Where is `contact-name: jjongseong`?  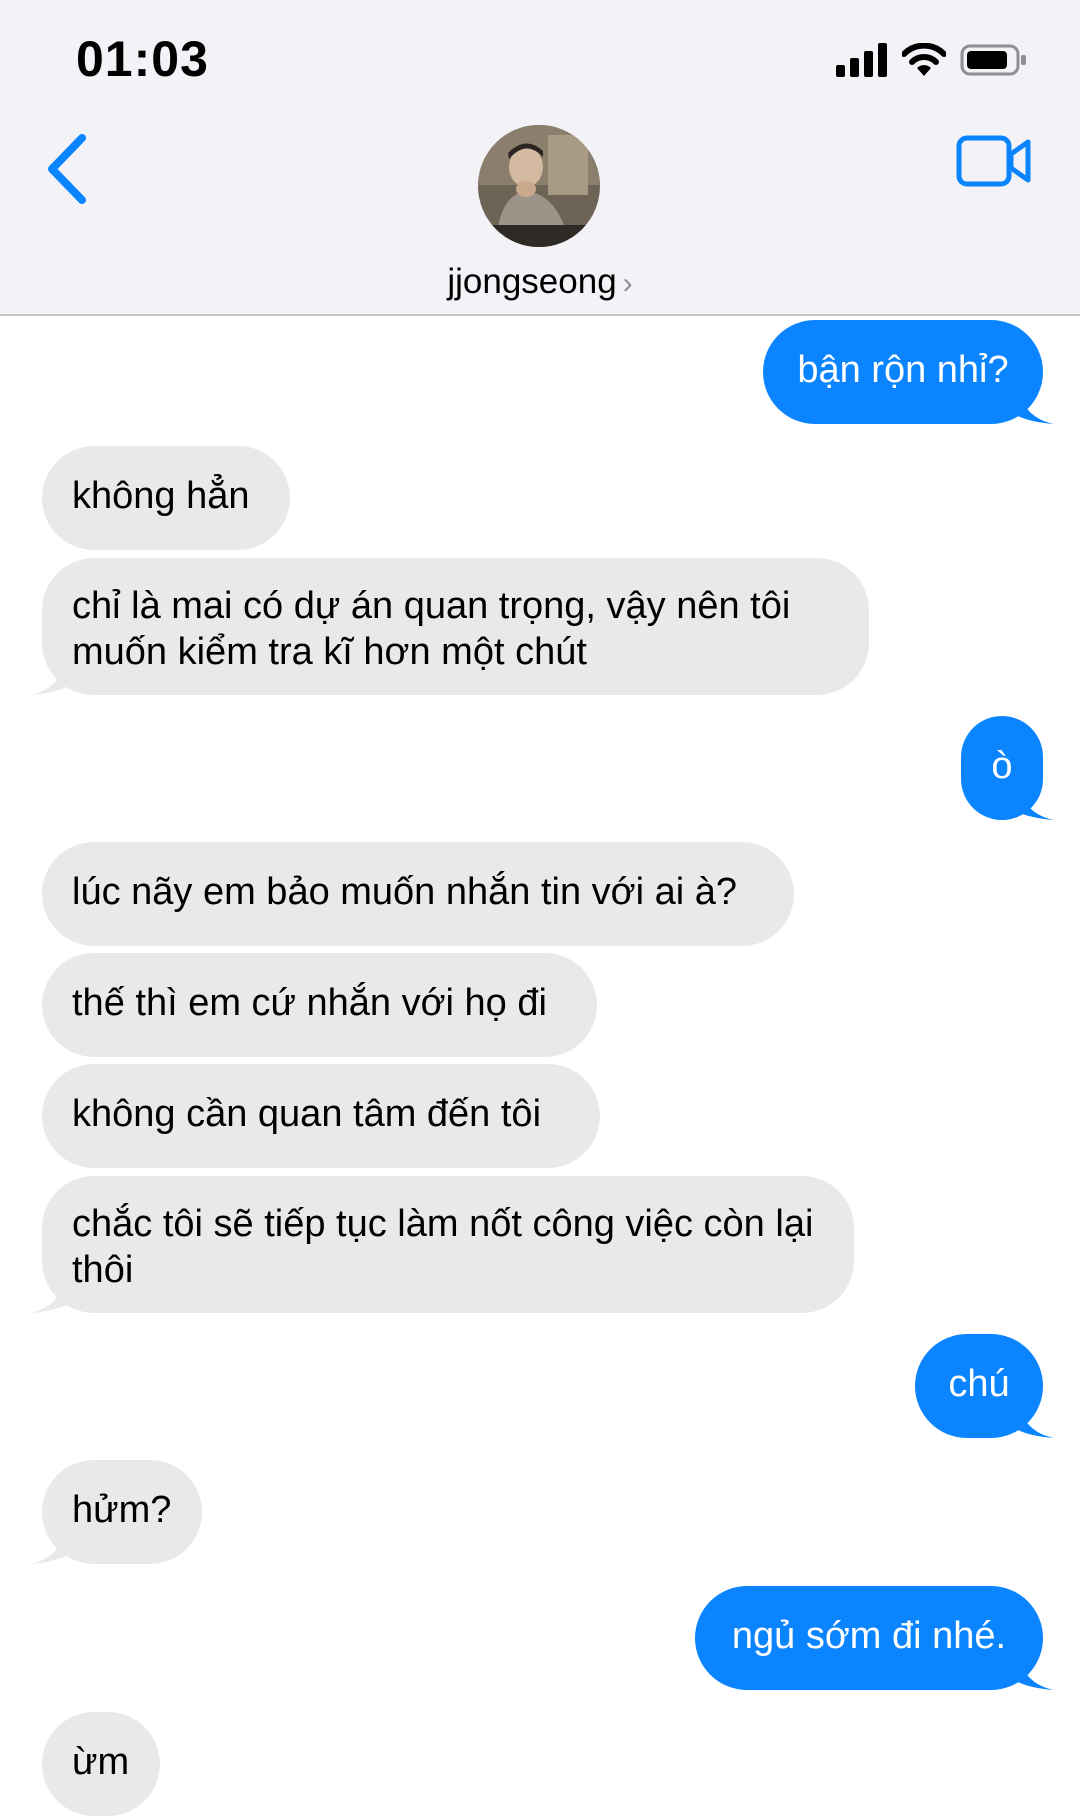 contact-name: jjongseong is located at coordinates (532, 281).